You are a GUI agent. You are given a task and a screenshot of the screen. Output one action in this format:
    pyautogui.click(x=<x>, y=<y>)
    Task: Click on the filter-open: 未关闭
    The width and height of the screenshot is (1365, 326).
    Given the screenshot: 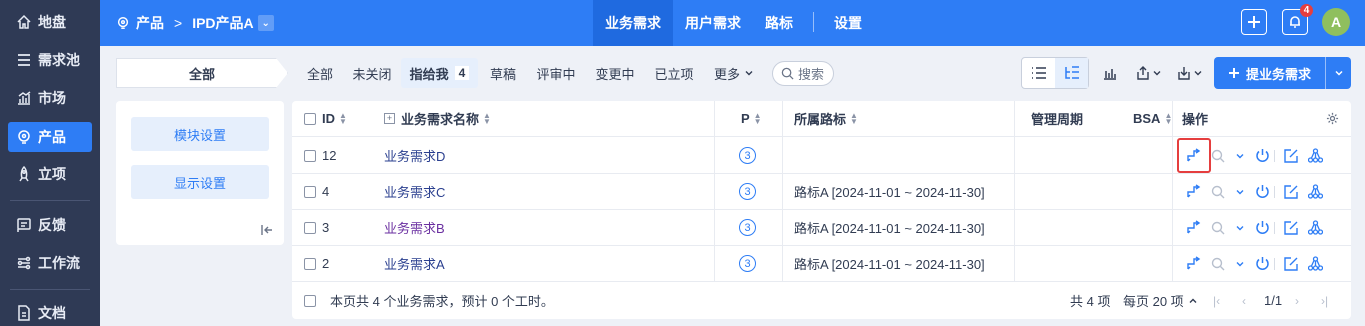 What is the action you would take?
    pyautogui.click(x=372, y=73)
    